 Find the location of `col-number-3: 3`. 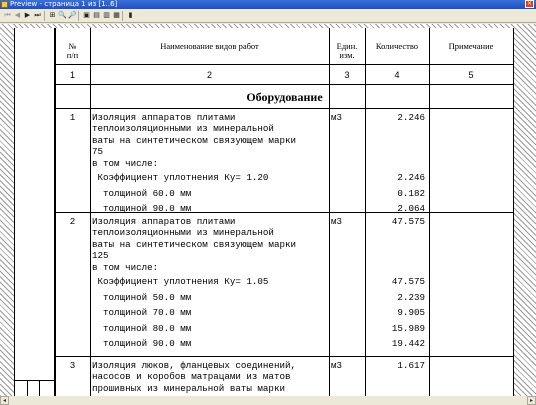

col-number-3: 3 is located at coordinates (347, 75).